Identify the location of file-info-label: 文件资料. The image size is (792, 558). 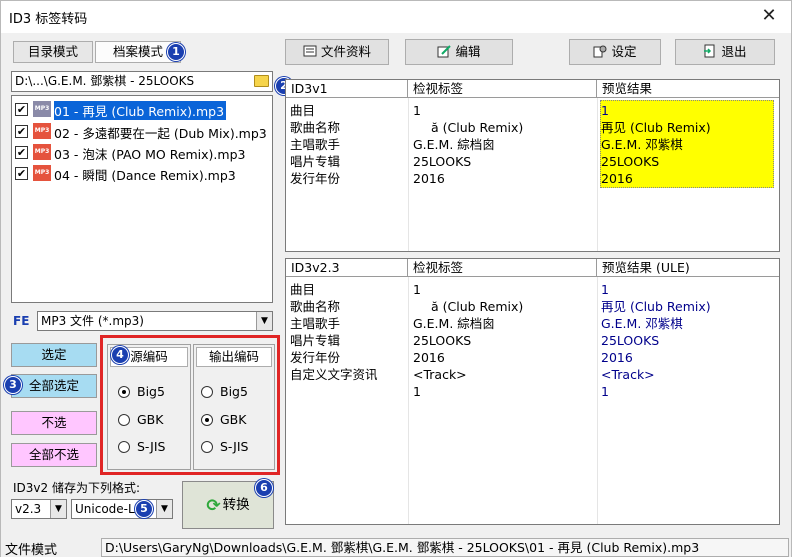
(345, 51).